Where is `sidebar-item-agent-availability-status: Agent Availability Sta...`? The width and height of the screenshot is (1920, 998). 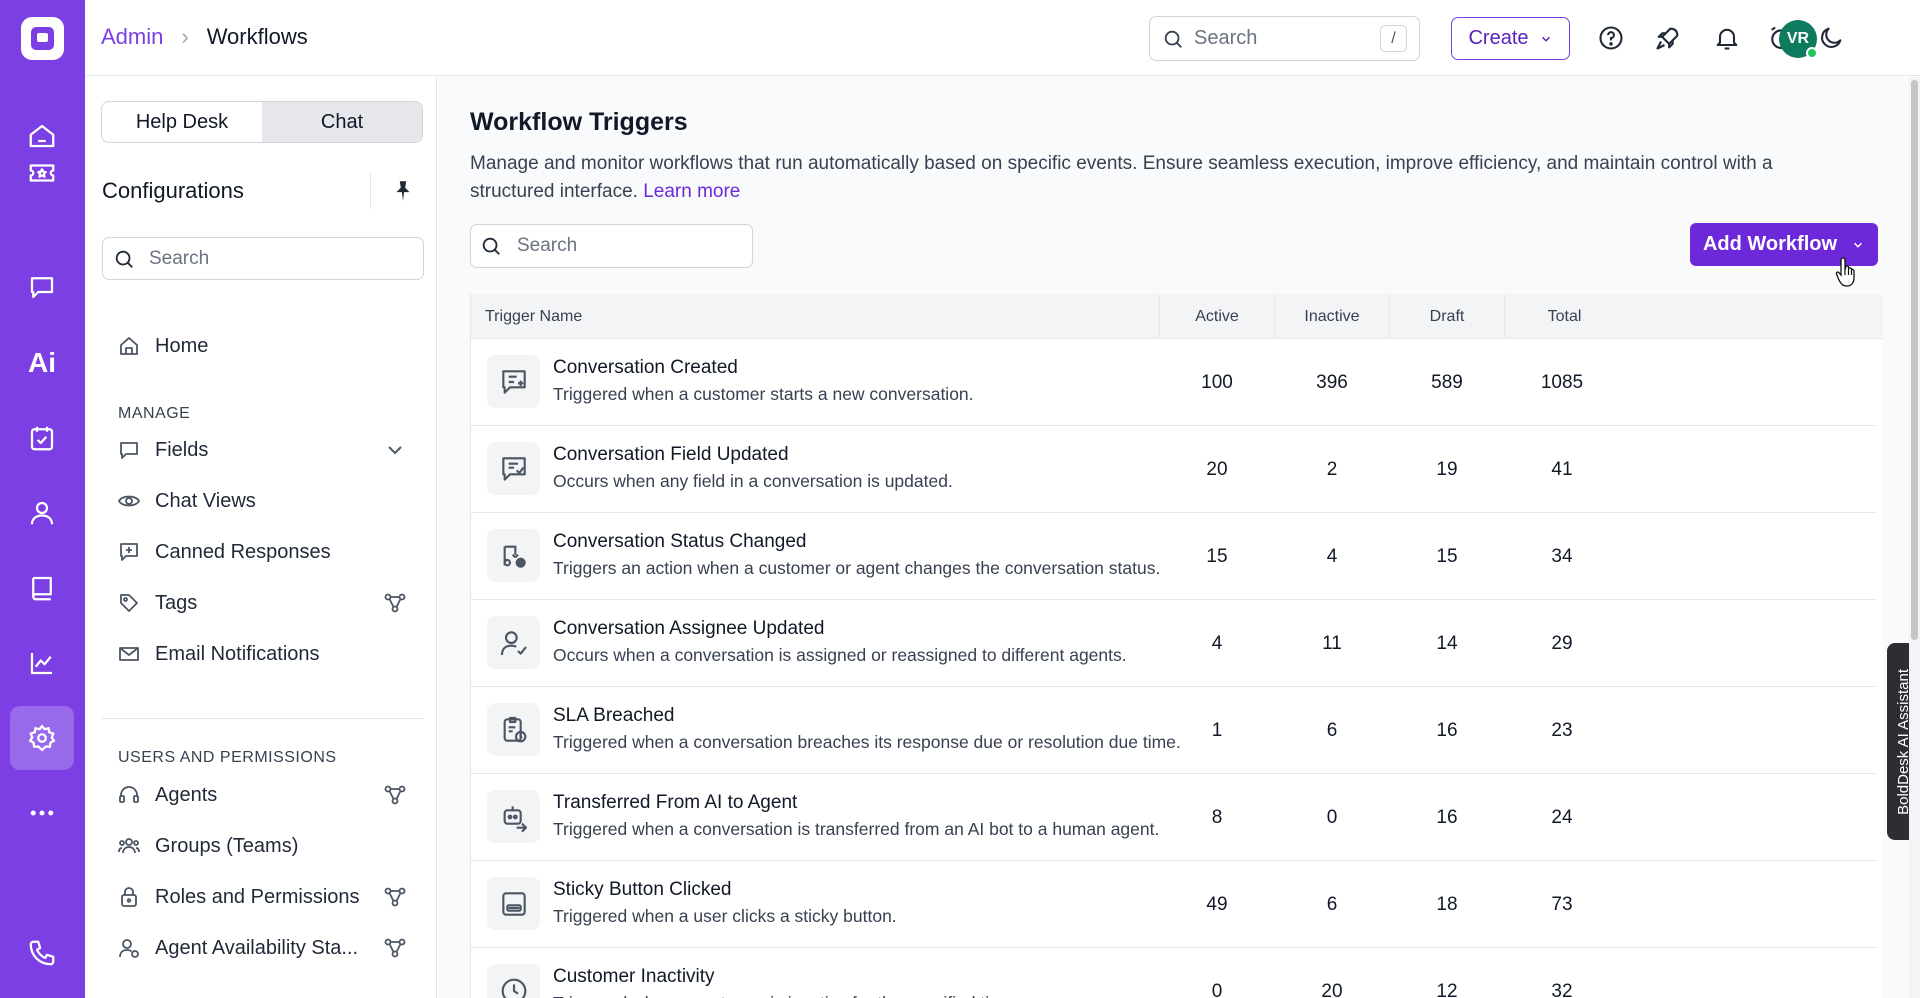
sidebar-item-agent-availability-status: Agent Availability Sta... is located at coordinates (262, 948).